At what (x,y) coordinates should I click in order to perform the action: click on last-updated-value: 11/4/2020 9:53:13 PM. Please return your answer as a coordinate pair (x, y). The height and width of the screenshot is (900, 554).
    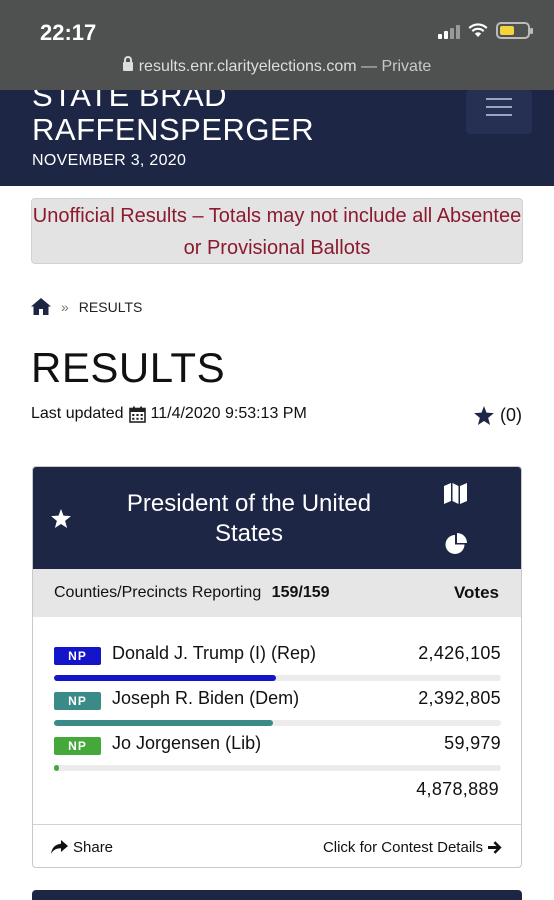
    Looking at the image, I should click on (228, 413).